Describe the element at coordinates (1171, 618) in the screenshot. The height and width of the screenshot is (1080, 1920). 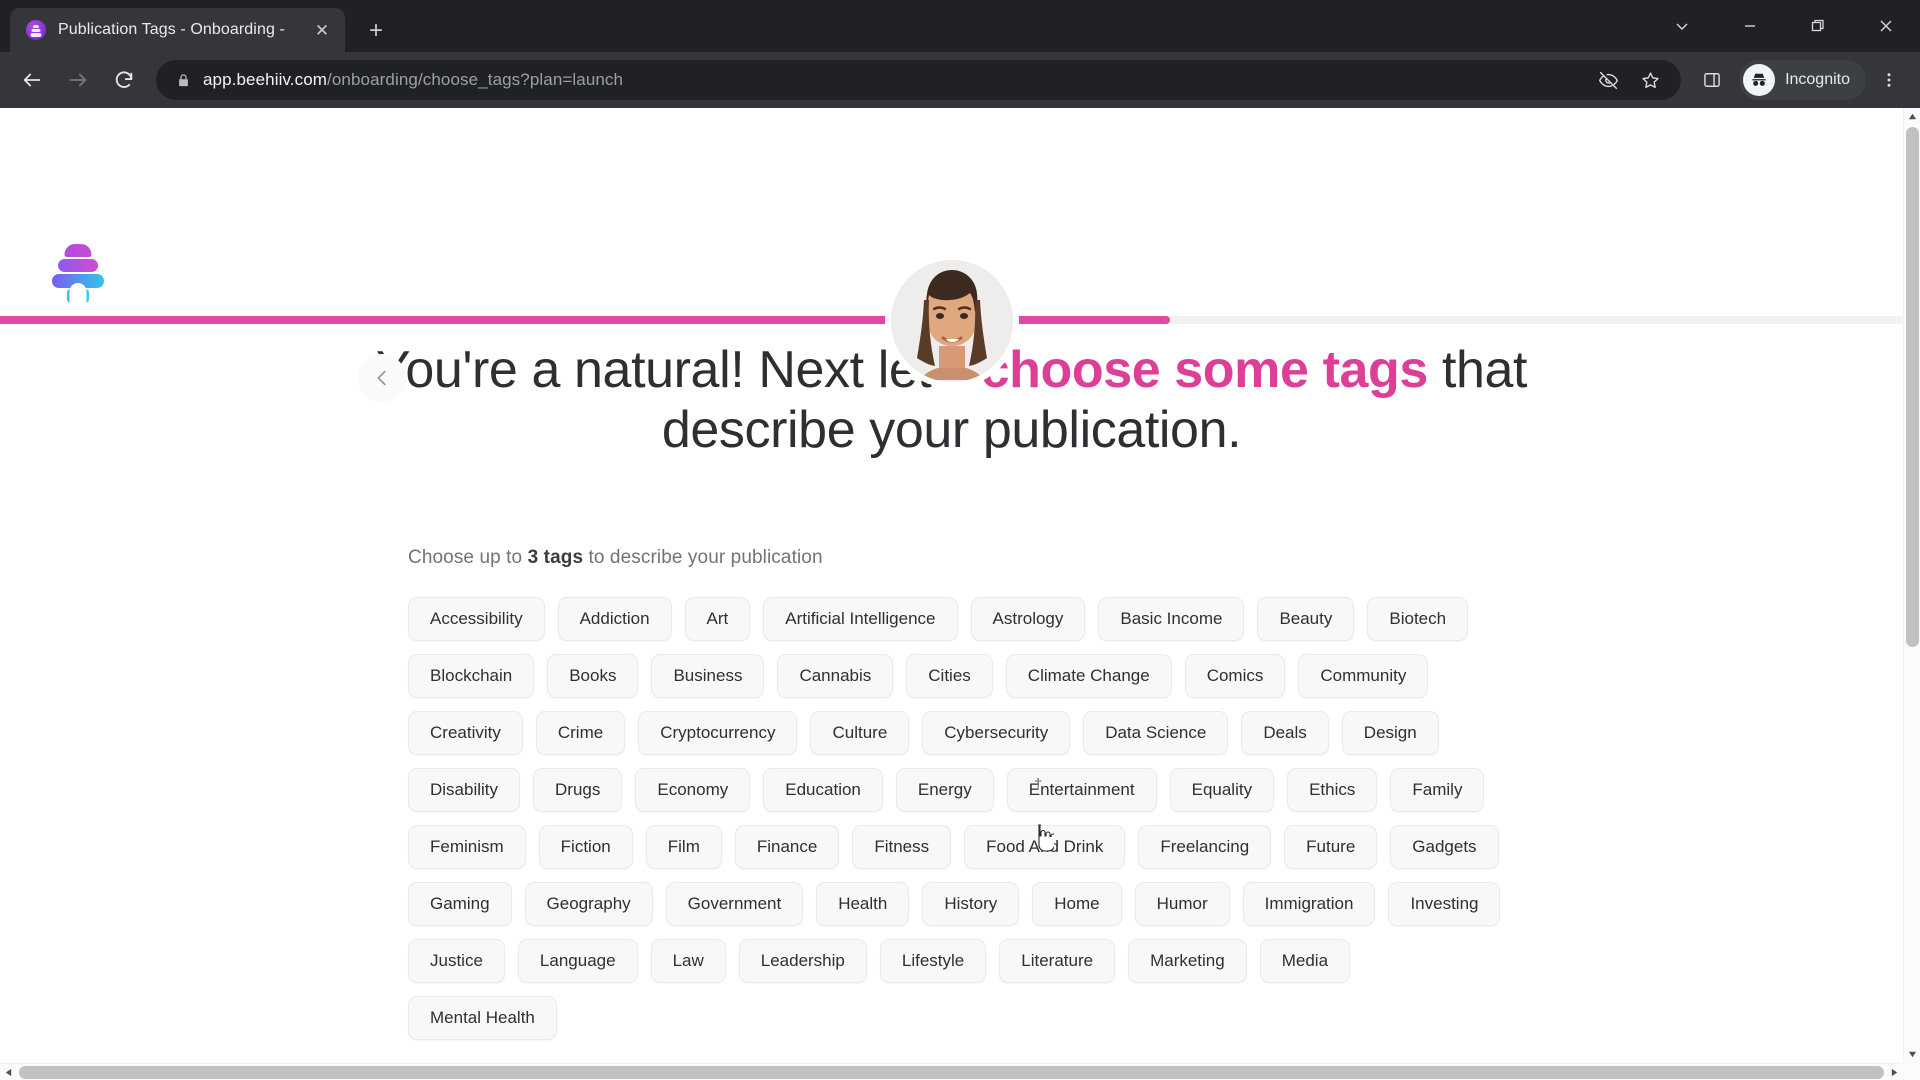
I see `tag-chip: Basic Income` at that location.